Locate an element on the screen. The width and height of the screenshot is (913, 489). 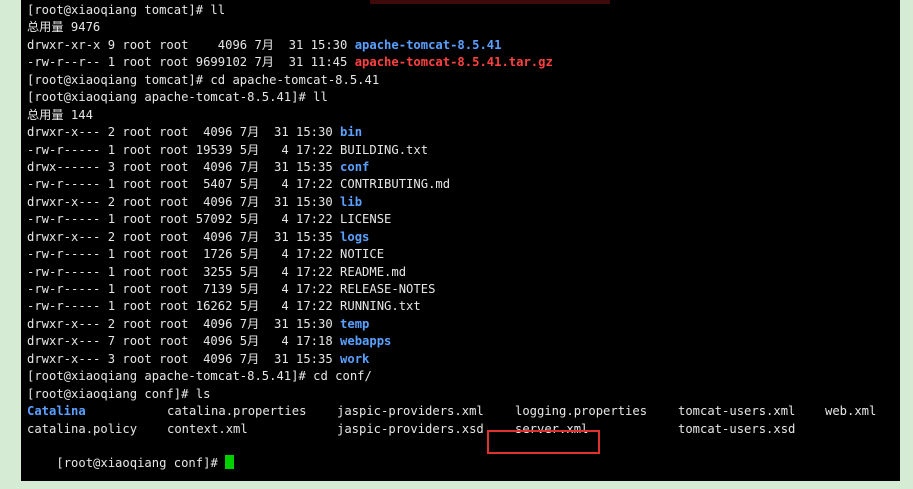
line-text: [root@xiaoqiang conf]# ls is located at coordinates (119, 393).